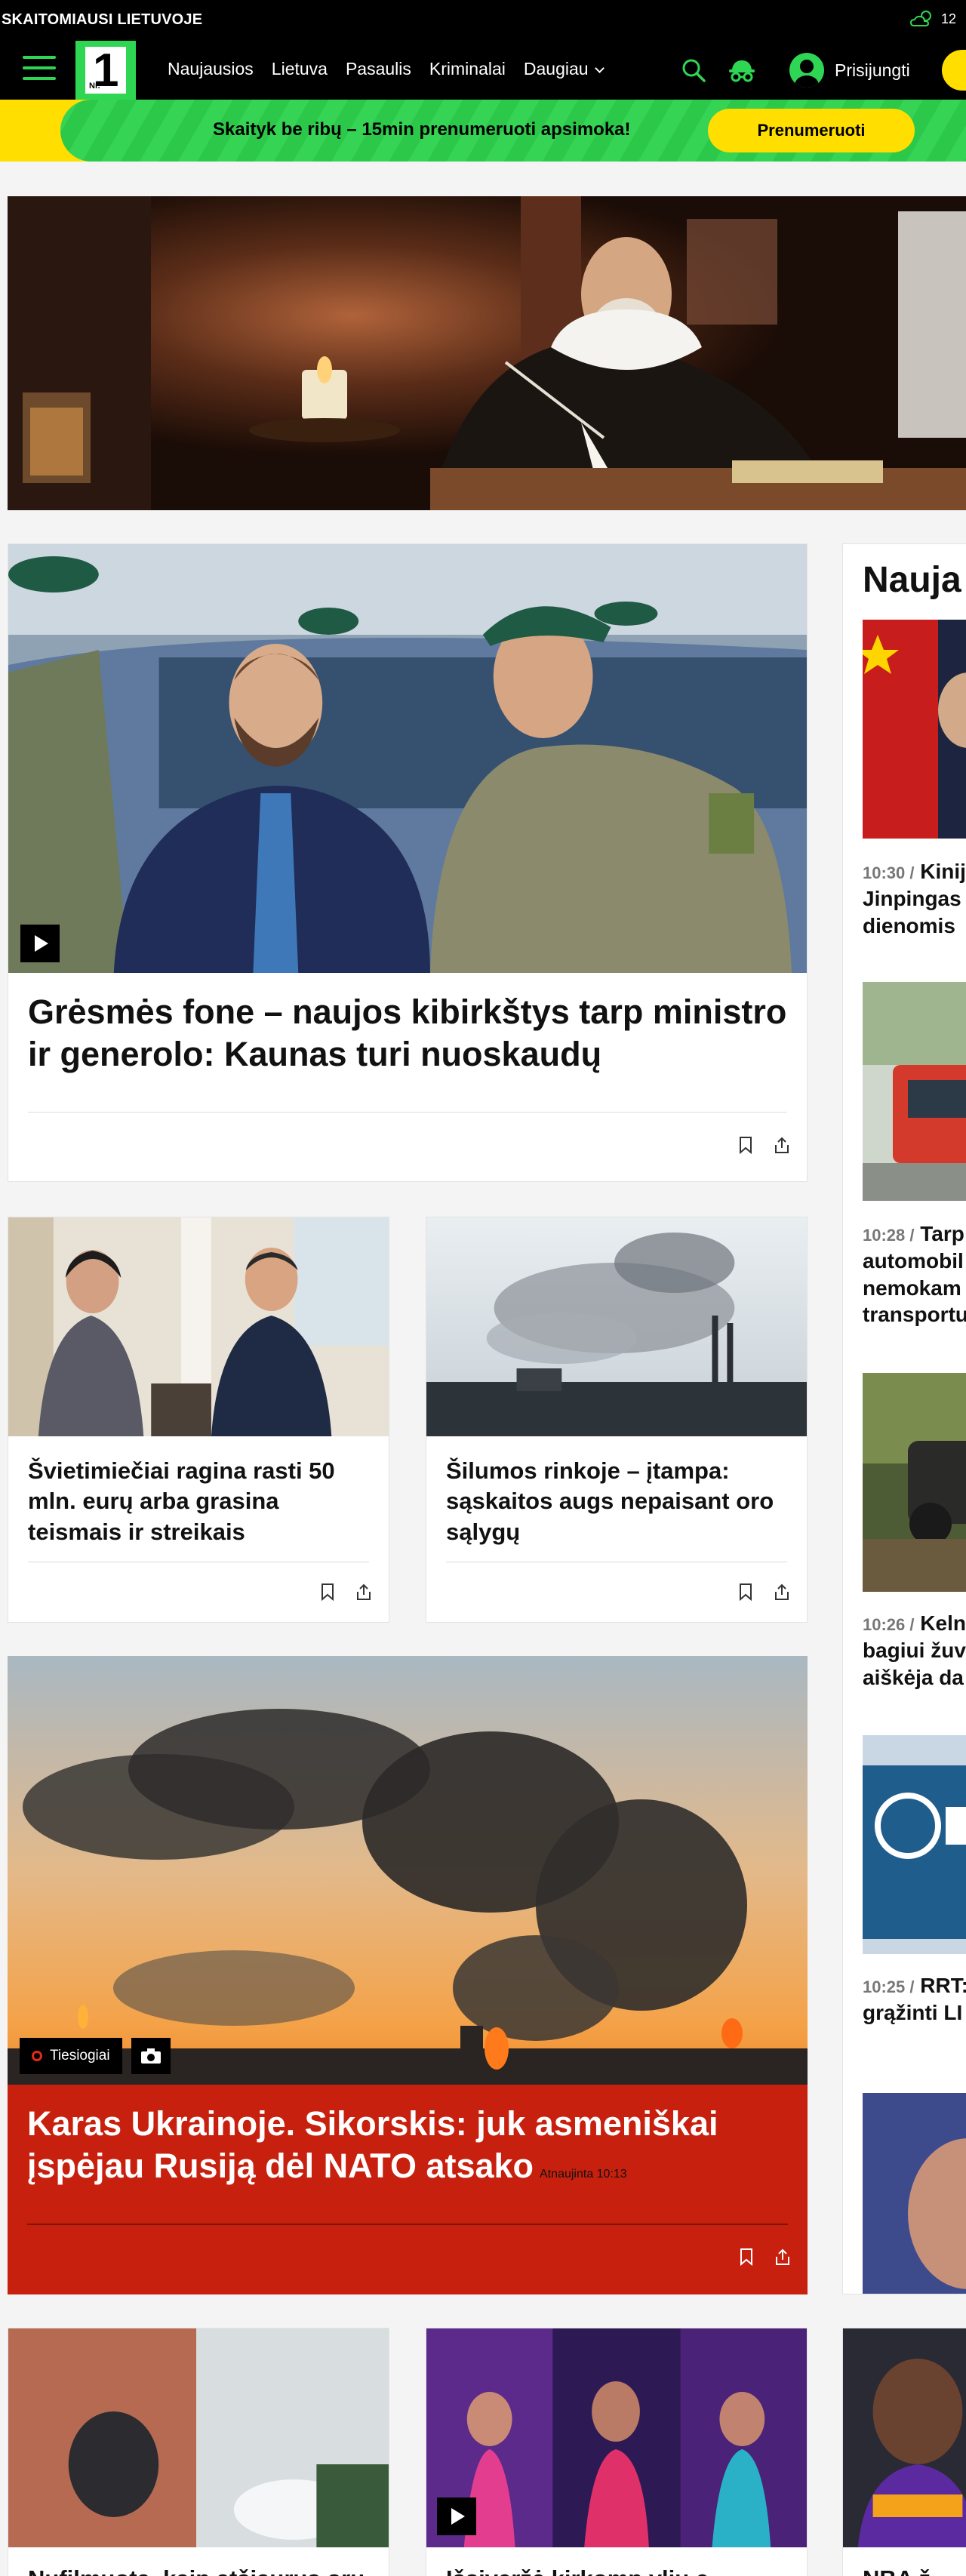 The width and height of the screenshot is (966, 2576). I want to click on live-article-image, so click(408, 1871).